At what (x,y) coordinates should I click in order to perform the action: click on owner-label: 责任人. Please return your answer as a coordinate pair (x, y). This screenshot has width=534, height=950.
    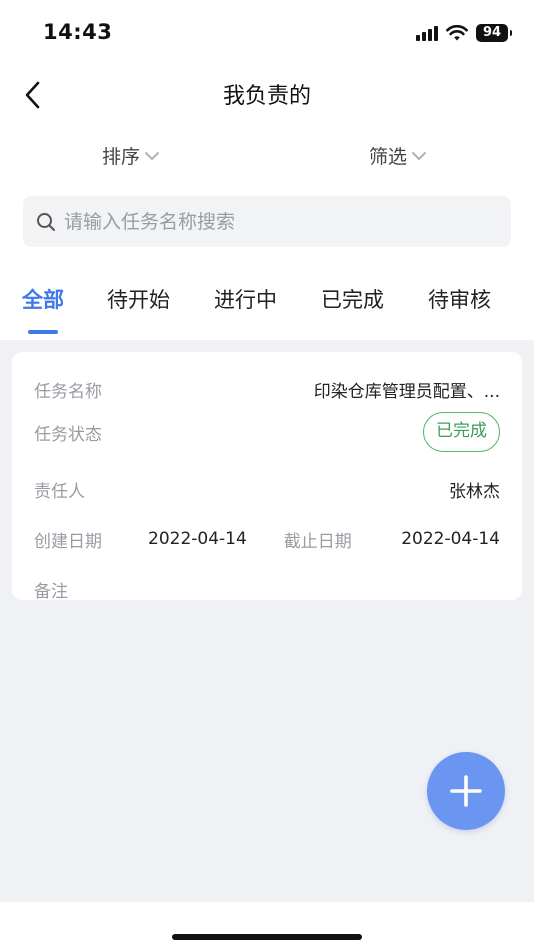
    Looking at the image, I should click on (59, 491).